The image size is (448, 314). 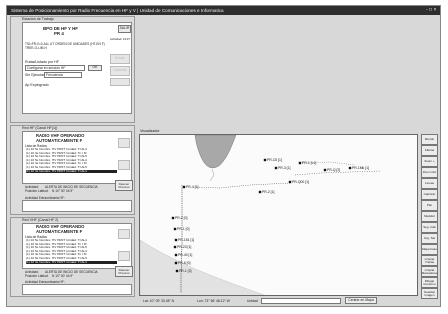 What do you see at coordinates (63, 276) in the screenshot?
I see `radio-group2-position-value: N 10° 00' 44.9"` at bounding box center [63, 276].